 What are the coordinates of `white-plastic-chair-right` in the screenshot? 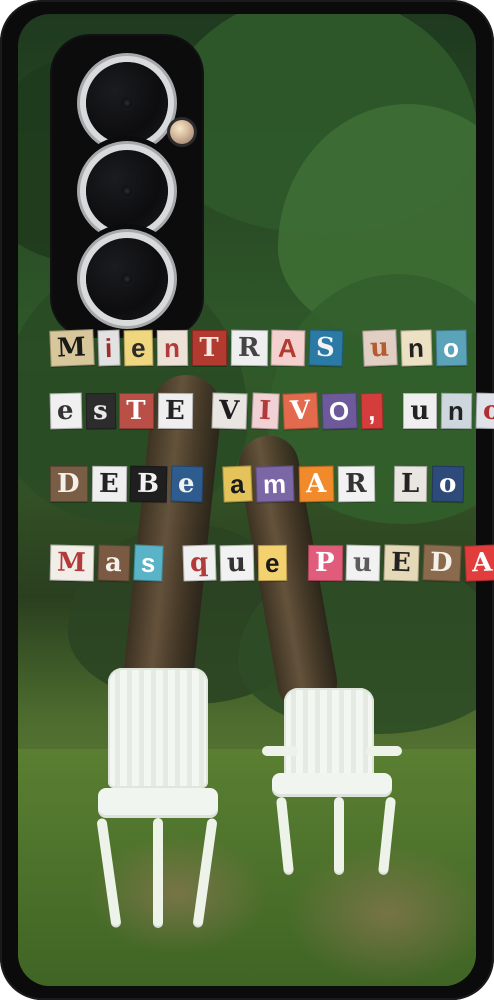 It's located at (332, 783).